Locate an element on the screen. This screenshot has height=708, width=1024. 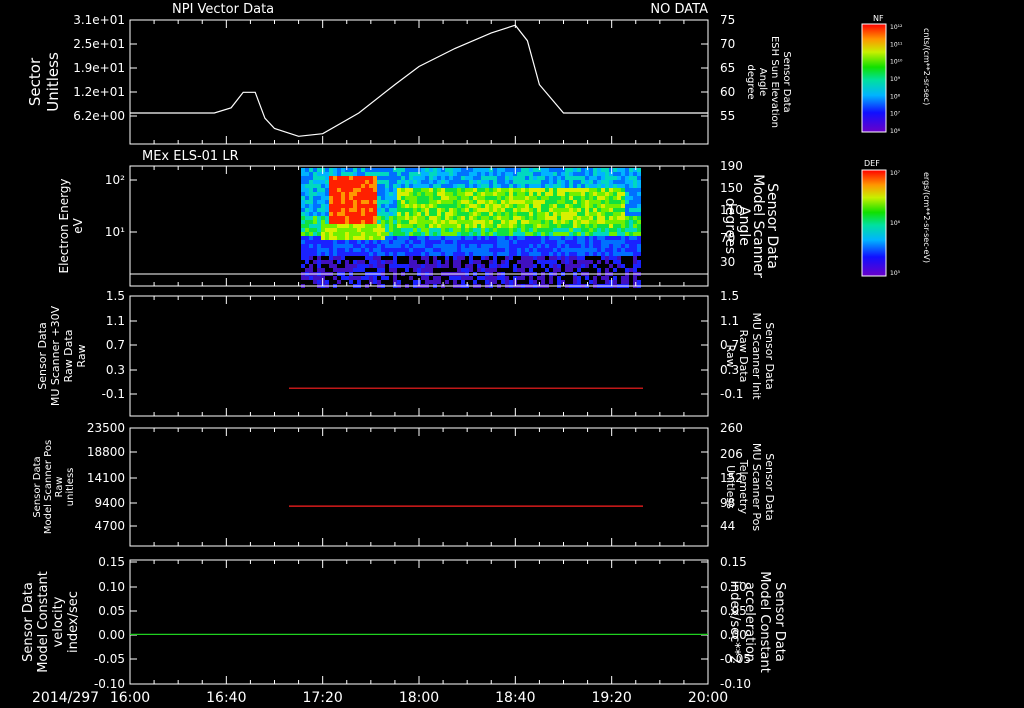
y-tick-label: 0.10 is located at coordinates (111, 587).